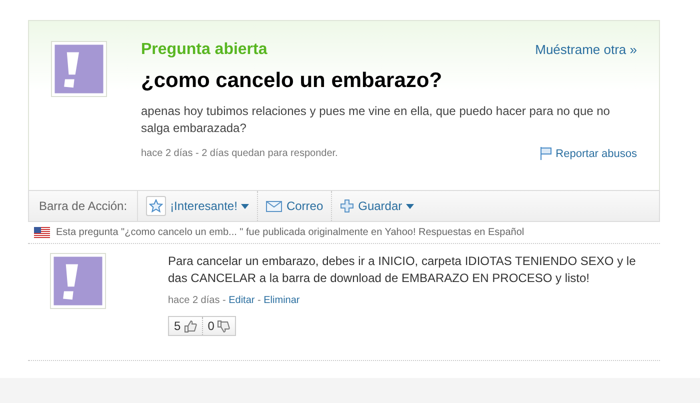 This screenshot has height=403, width=700. I want to click on question-status: Pregunta abierta, so click(204, 50).